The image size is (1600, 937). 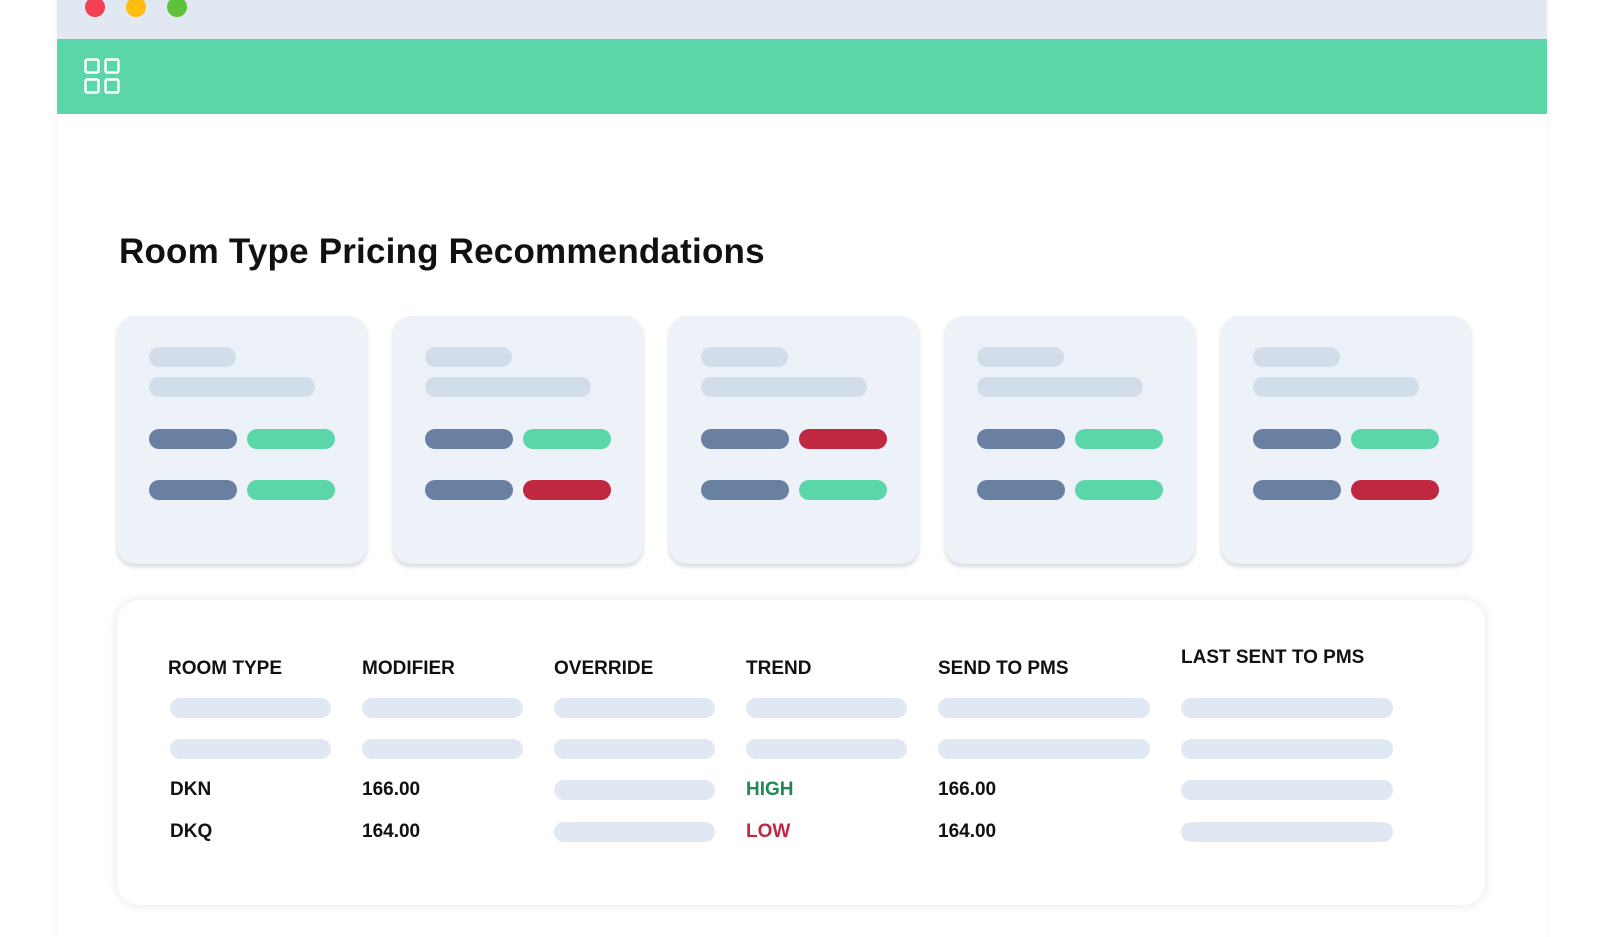 I want to click on cell-room-type: DKN, so click(x=191, y=789).